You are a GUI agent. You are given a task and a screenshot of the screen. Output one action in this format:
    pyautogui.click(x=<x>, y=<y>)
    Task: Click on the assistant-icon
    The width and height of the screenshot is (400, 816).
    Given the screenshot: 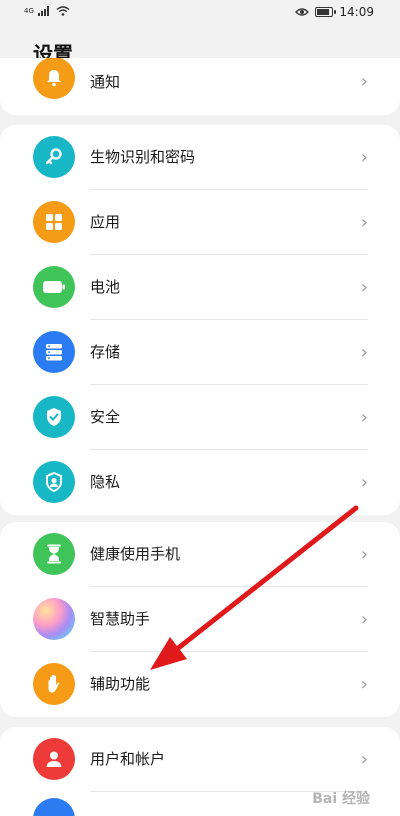 What is the action you would take?
    pyautogui.click(x=54, y=619)
    